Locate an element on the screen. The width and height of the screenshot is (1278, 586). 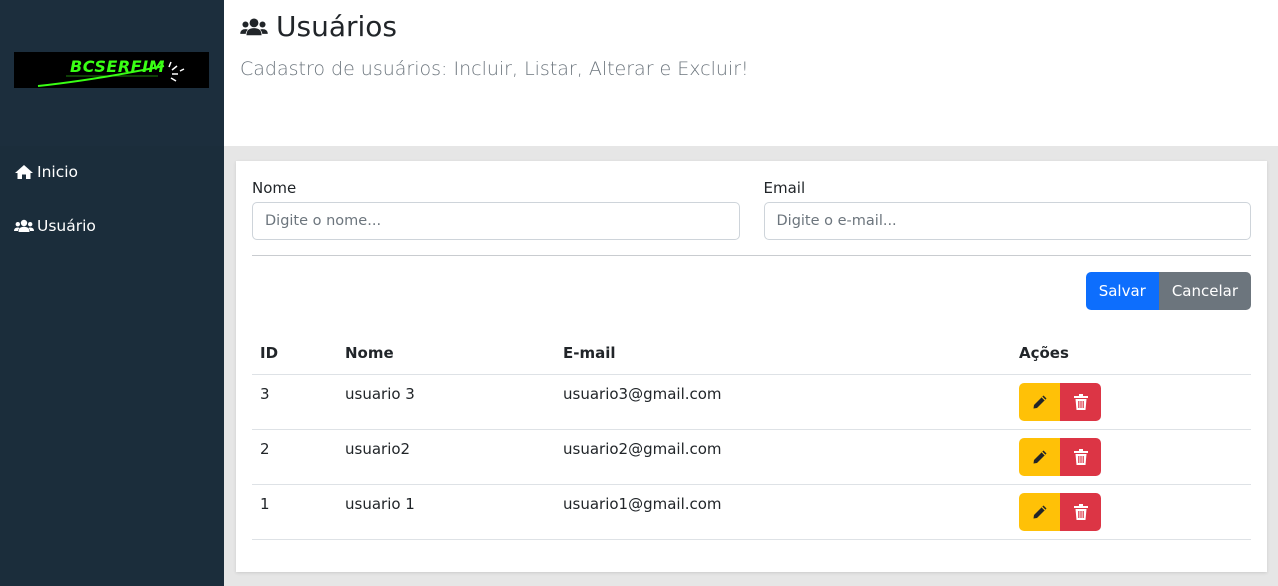
email-label: Email is located at coordinates (784, 188).